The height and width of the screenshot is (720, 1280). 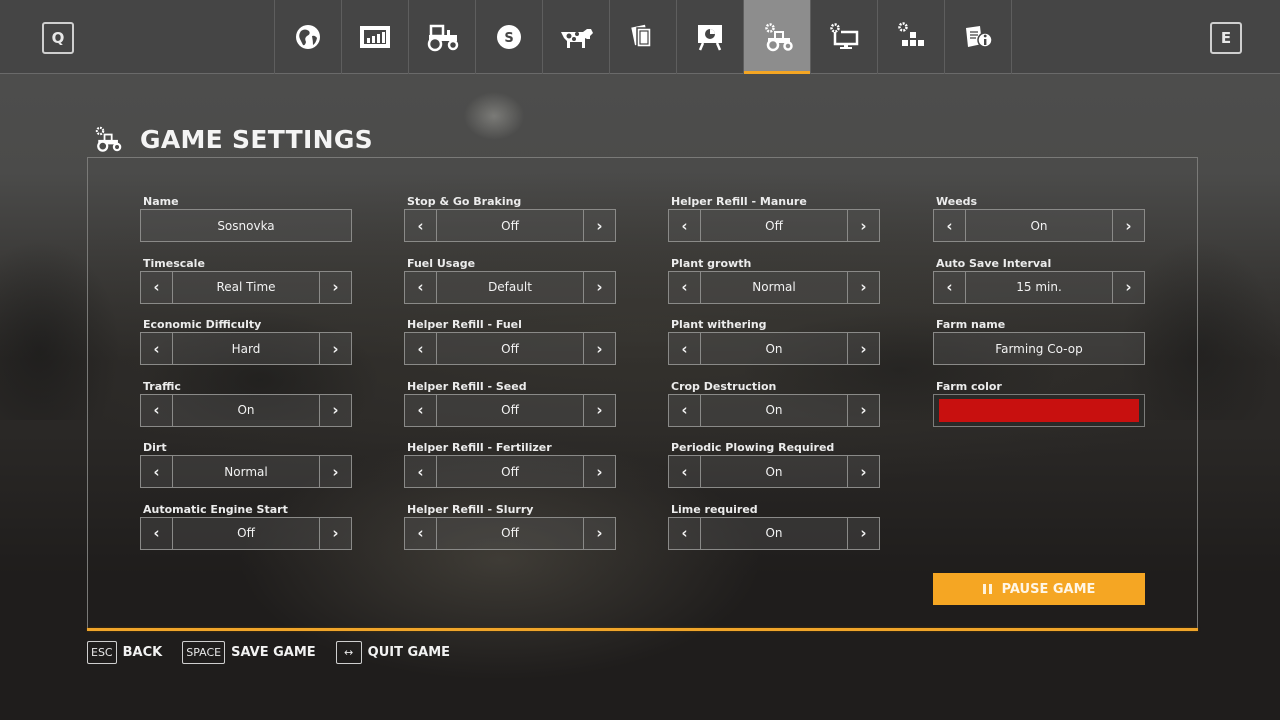 I want to click on presentation-board-icon, so click(x=710, y=38).